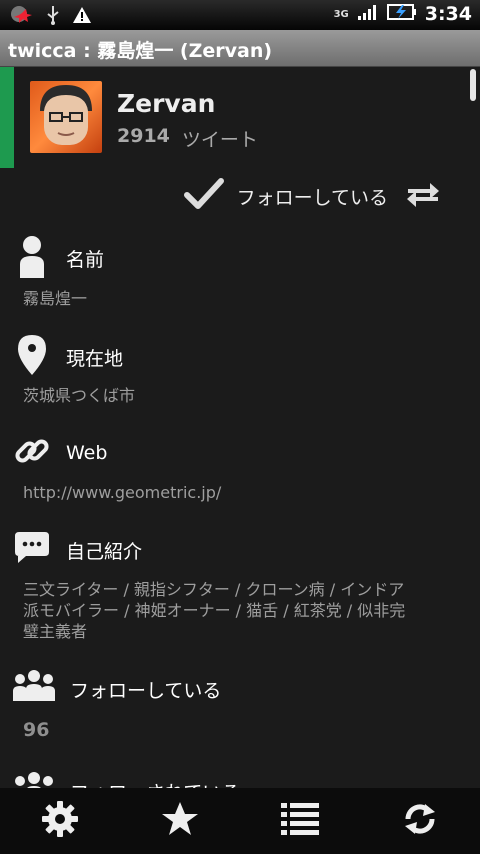  I want to click on section-title: 自己紹介, so click(104, 551).